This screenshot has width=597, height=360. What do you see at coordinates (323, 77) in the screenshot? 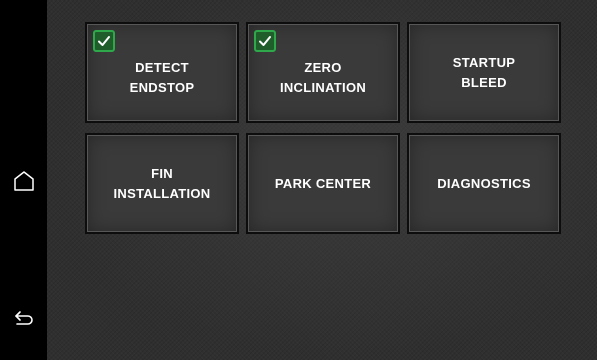
I see `tile-label: ZERO INCLINATION` at bounding box center [323, 77].